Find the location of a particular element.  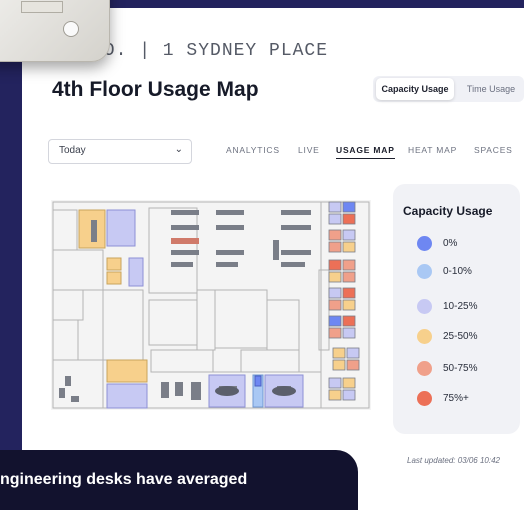

legend-label: 25-50% is located at coordinates (460, 336).